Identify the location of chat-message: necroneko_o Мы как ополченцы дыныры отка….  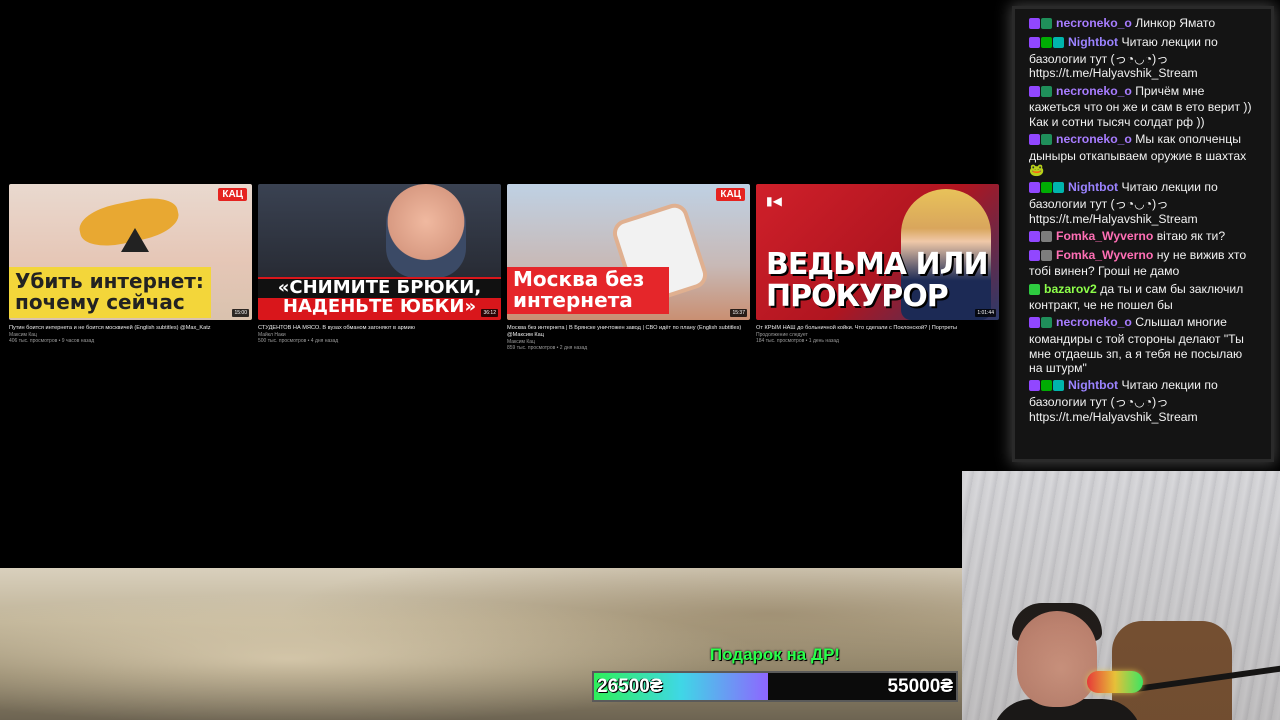
(1144, 155).